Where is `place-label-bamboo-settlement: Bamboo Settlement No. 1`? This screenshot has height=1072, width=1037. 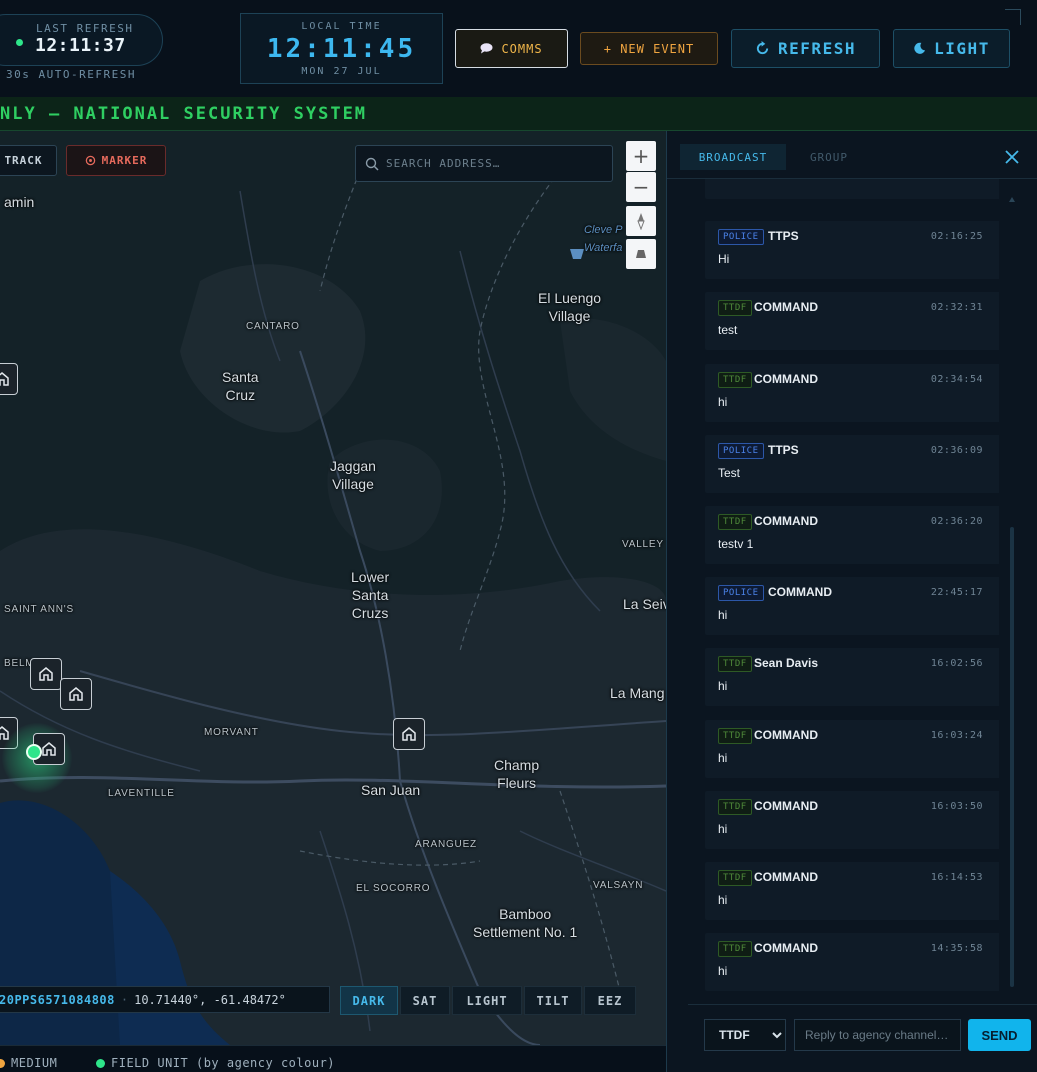
place-label-bamboo-settlement: Bamboo Settlement No. 1 is located at coordinates (525, 923).